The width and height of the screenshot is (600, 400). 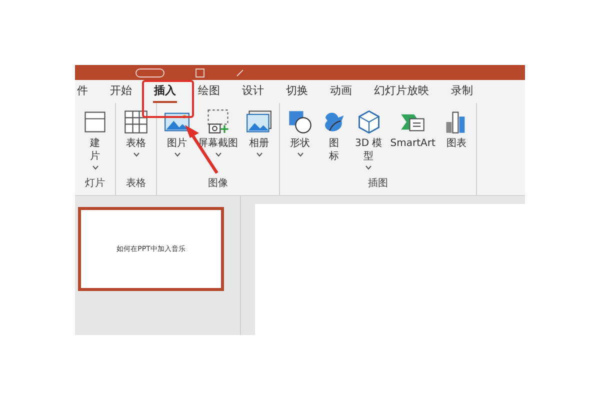 I want to click on group-label: 插图, so click(x=378, y=184).